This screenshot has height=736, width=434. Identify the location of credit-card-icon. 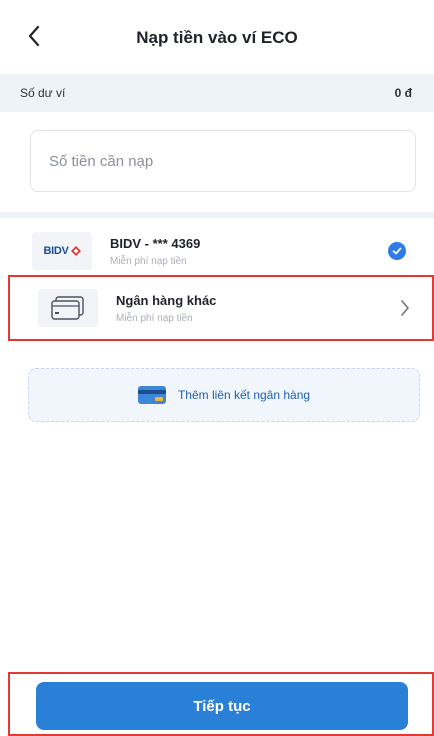
(151, 395).